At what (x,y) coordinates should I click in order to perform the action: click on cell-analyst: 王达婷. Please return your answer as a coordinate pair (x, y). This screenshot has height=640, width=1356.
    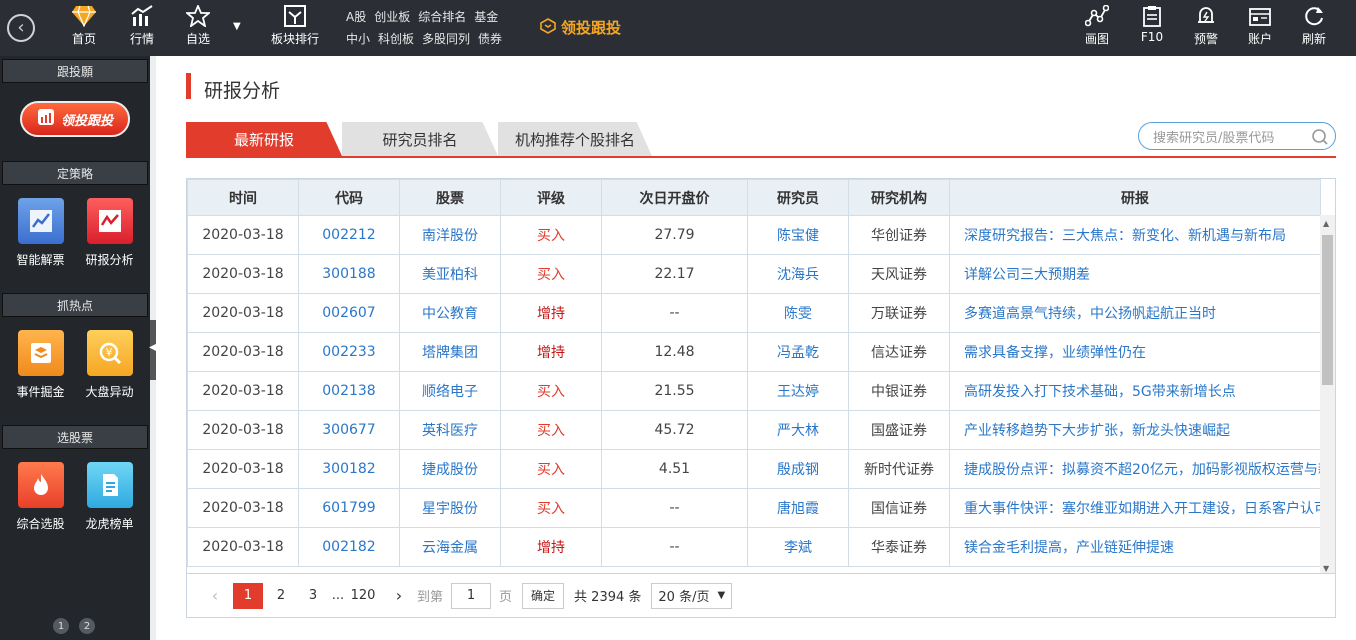
    Looking at the image, I should click on (798, 391).